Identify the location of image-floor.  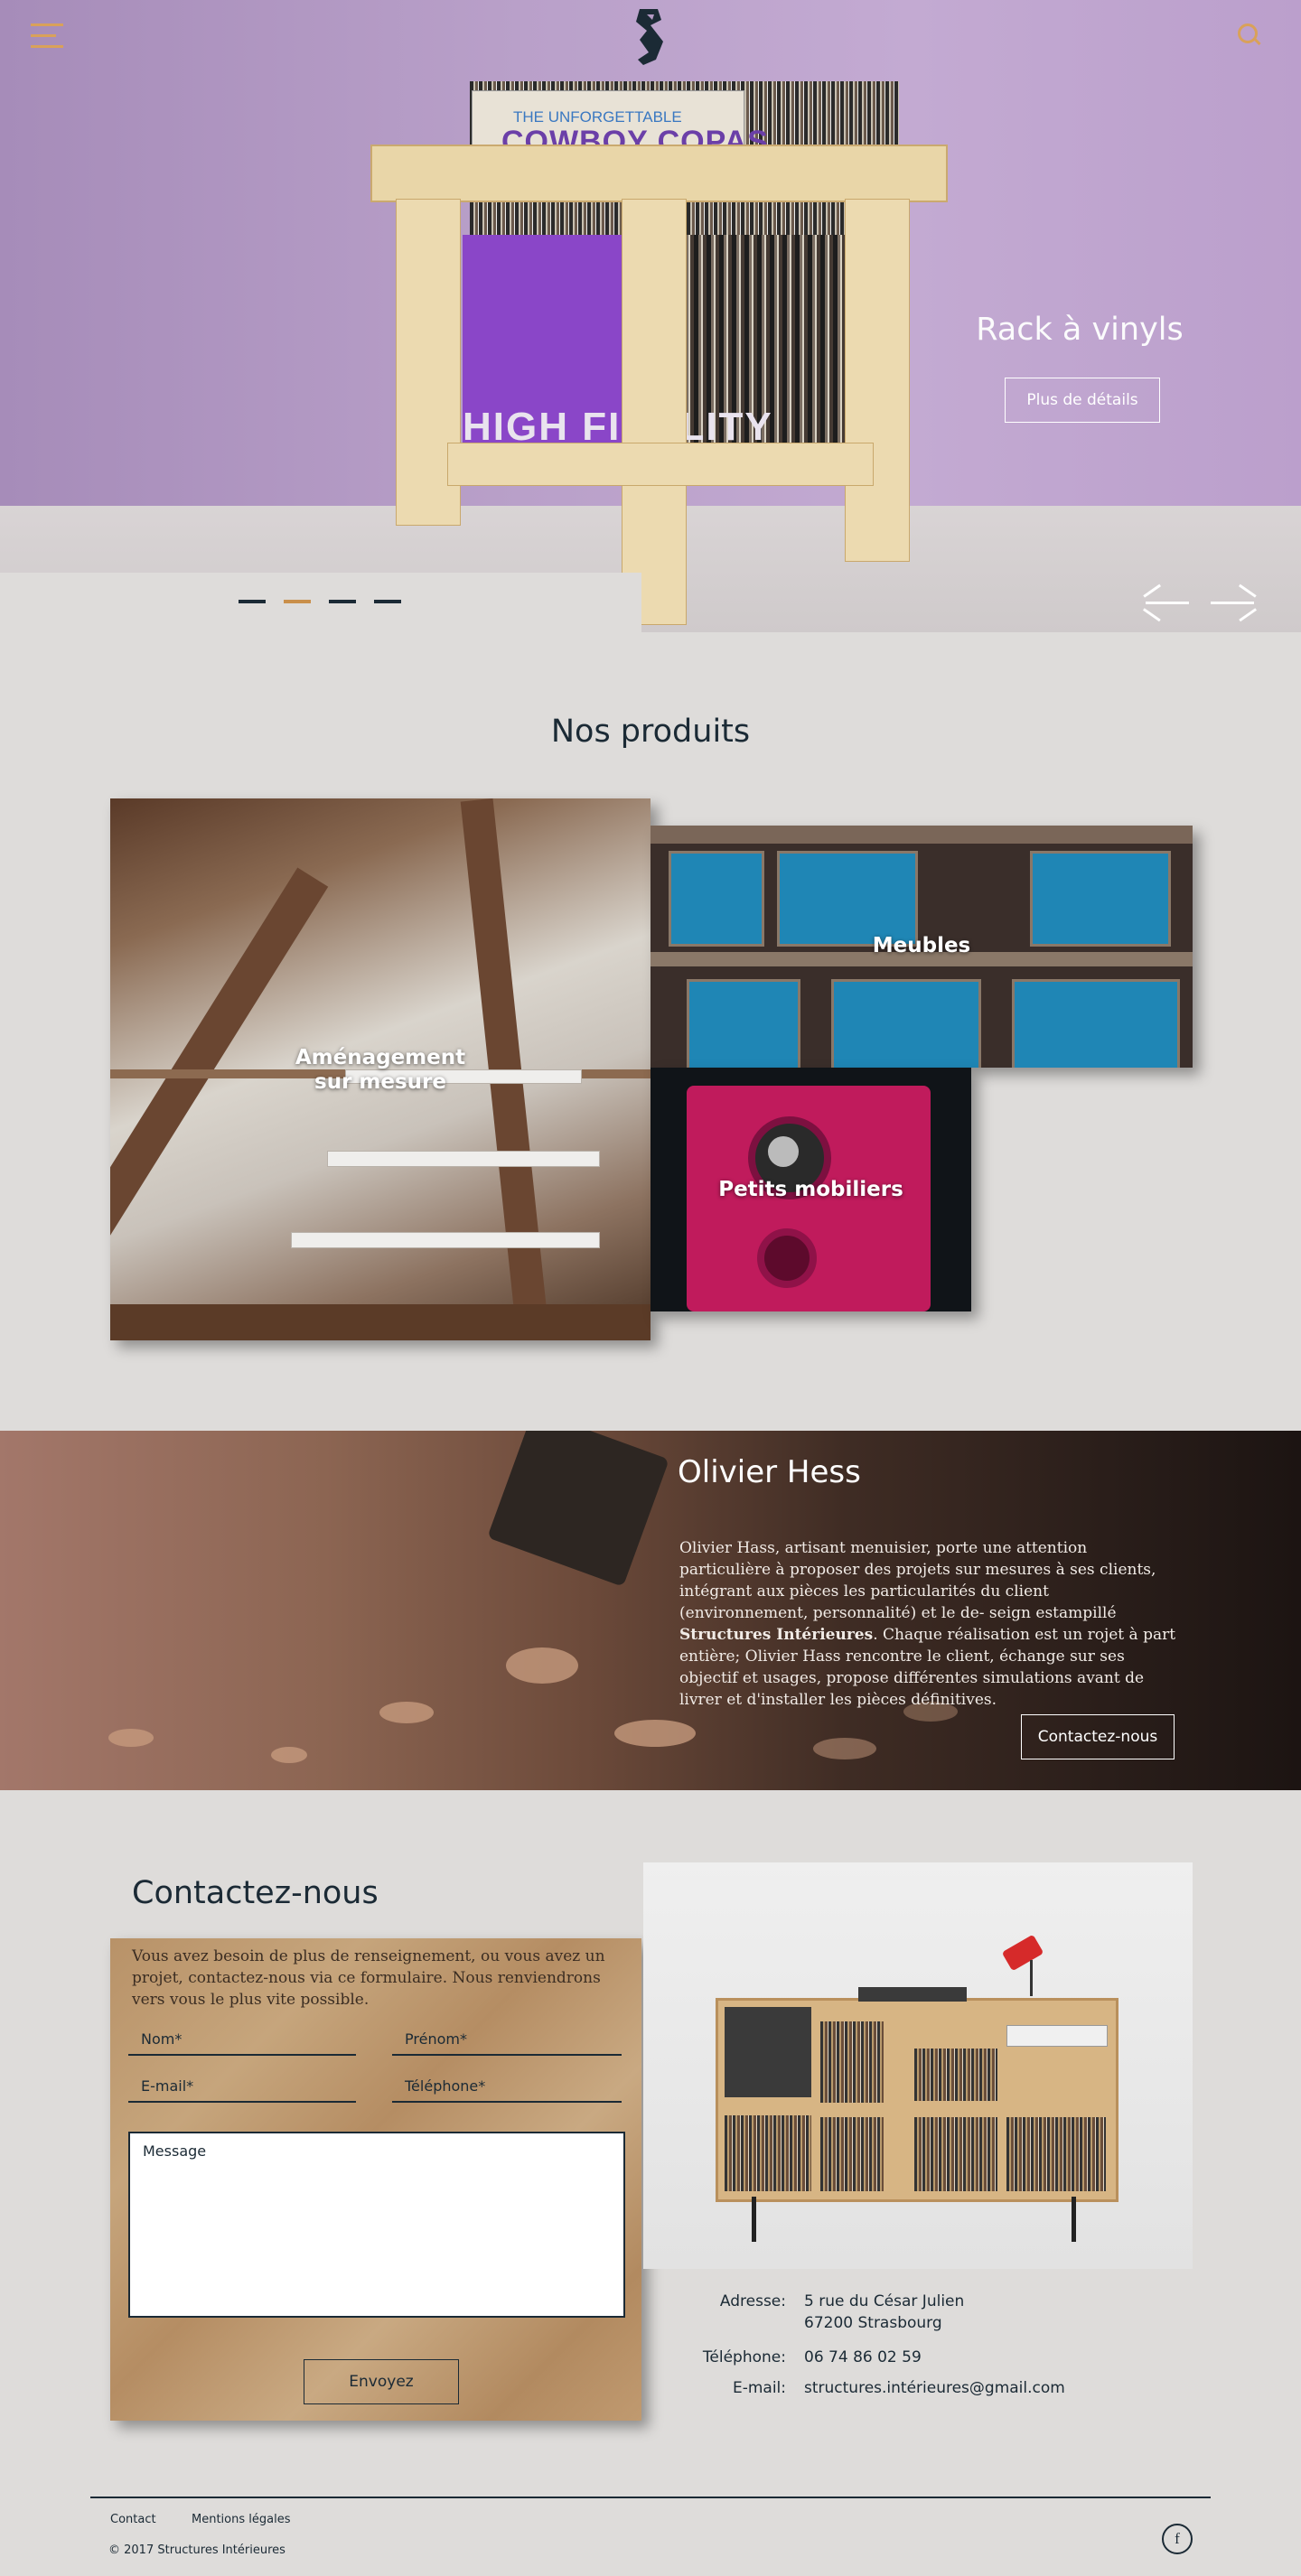
(380, 1322).